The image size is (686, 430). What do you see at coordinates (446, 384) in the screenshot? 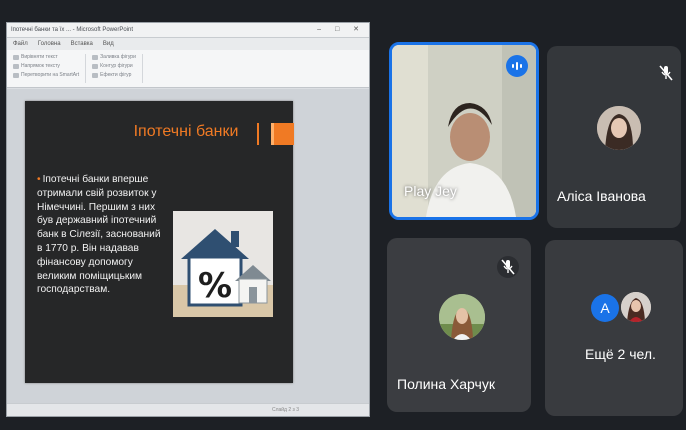
I see `participant-name: Полина Харчук` at bounding box center [446, 384].